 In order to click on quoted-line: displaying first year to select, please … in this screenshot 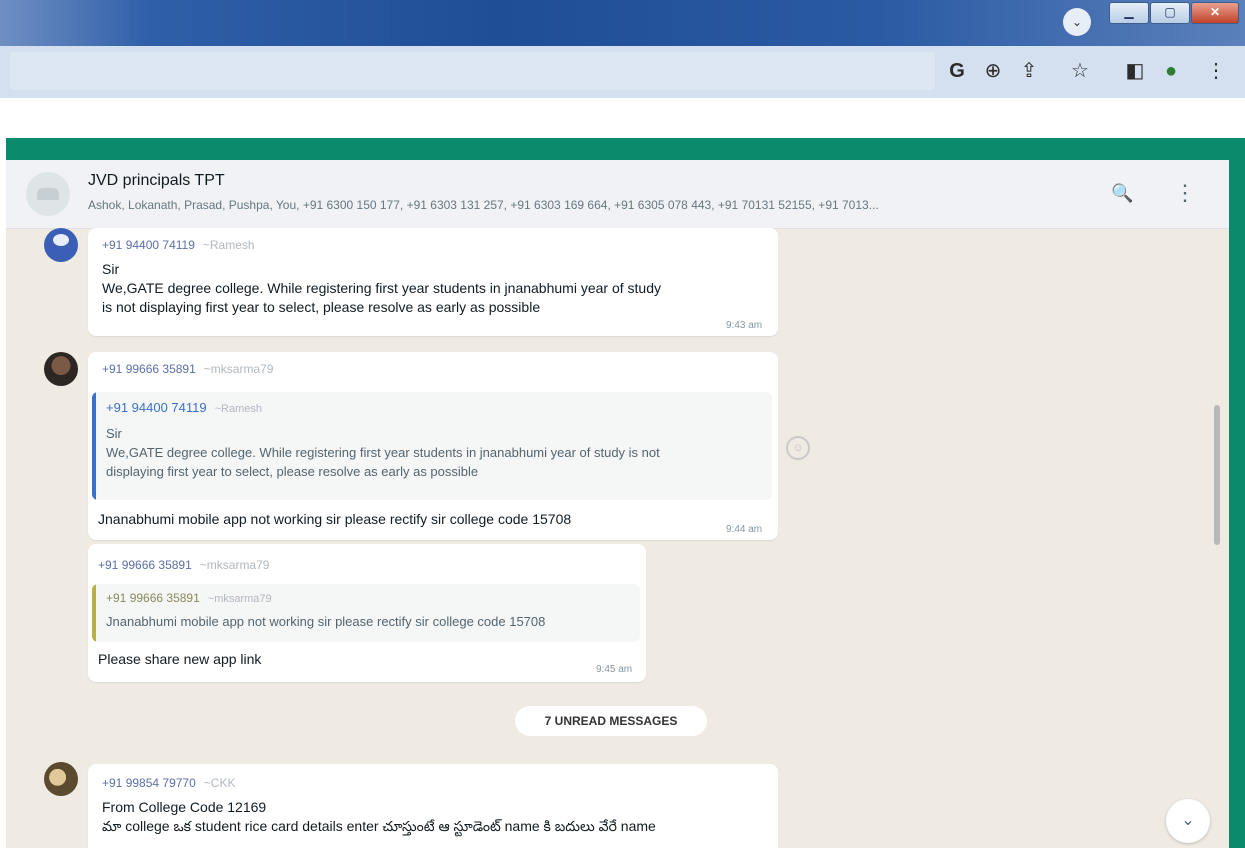, I will do `click(292, 471)`.